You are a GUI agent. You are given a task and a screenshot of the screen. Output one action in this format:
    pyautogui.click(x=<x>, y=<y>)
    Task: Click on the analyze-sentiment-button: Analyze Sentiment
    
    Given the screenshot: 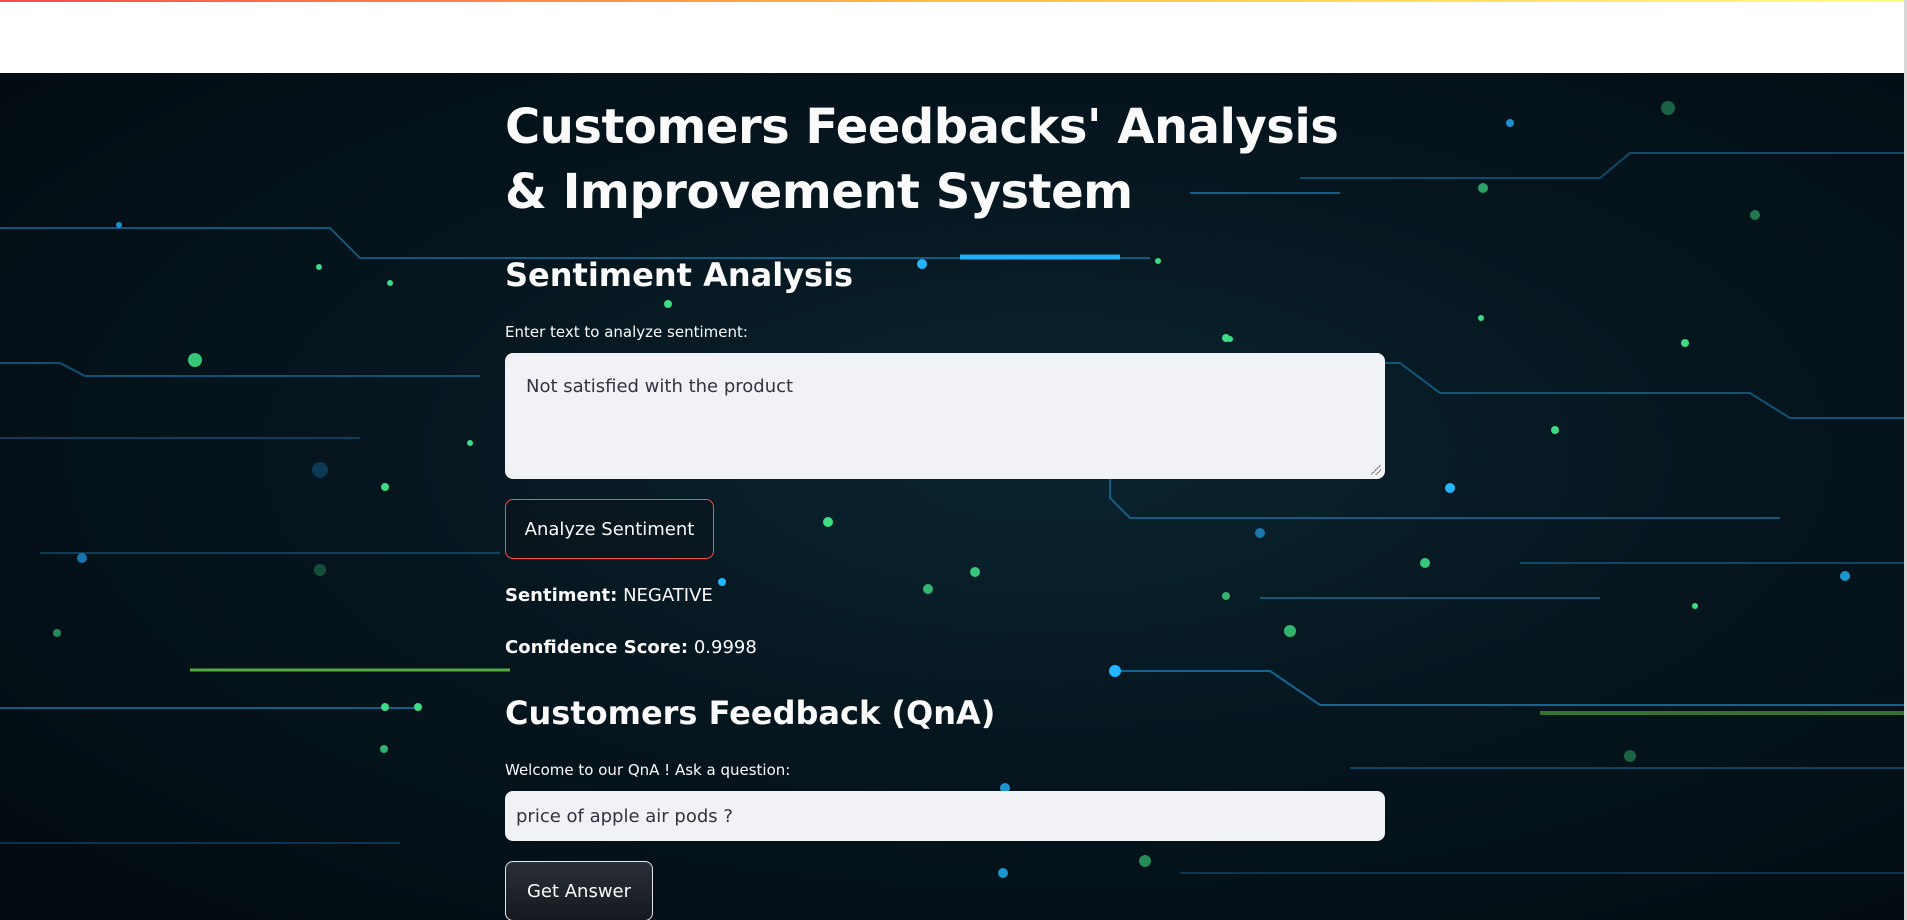 What is the action you would take?
    pyautogui.click(x=609, y=529)
    